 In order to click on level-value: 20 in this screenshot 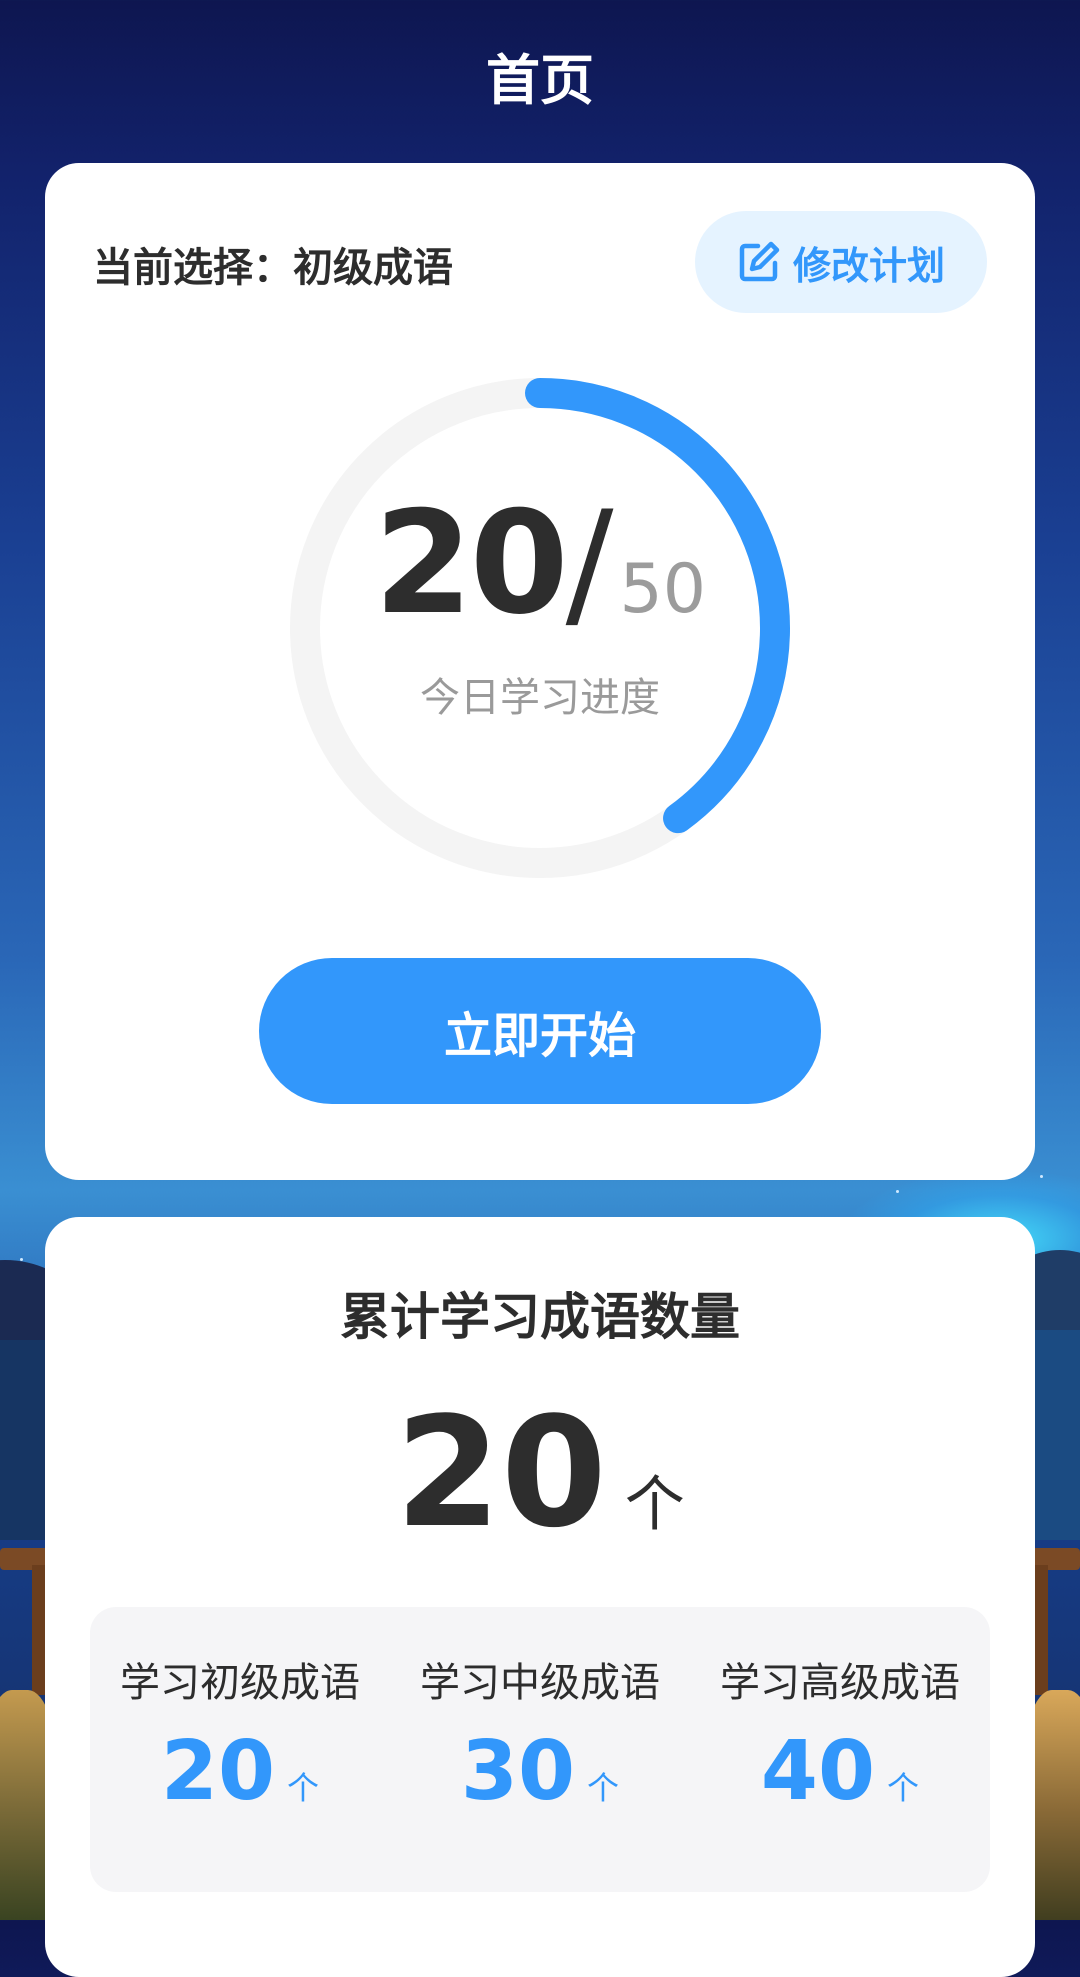, I will do `click(218, 1771)`.